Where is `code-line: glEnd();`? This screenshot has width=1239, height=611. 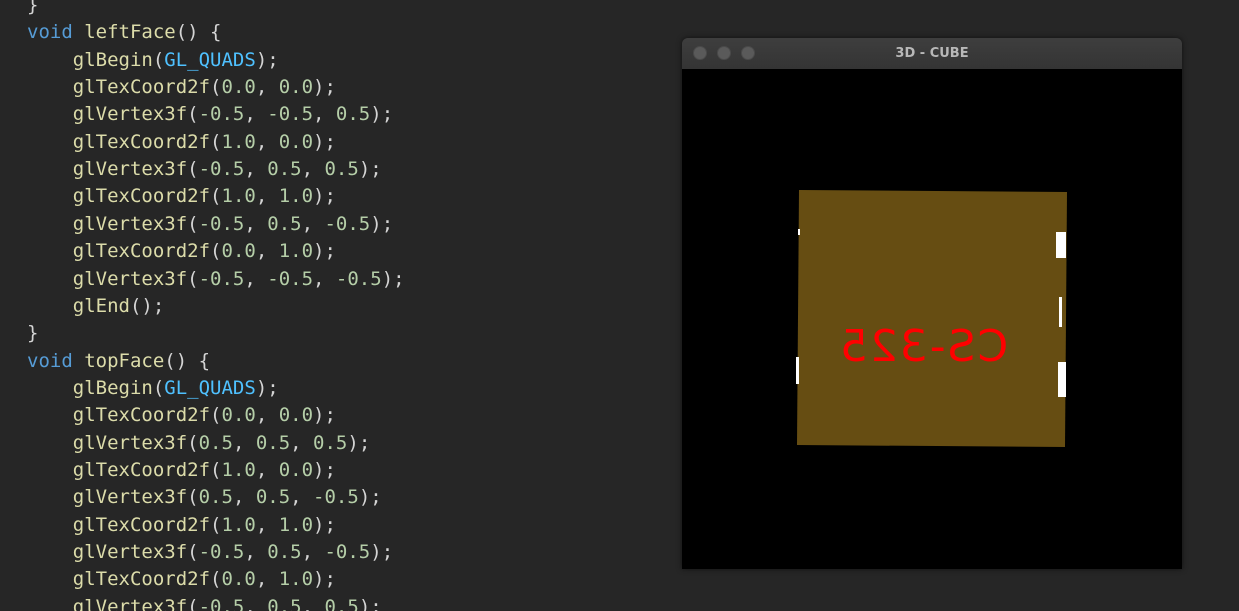 code-line: glEnd(); is located at coordinates (96, 306).